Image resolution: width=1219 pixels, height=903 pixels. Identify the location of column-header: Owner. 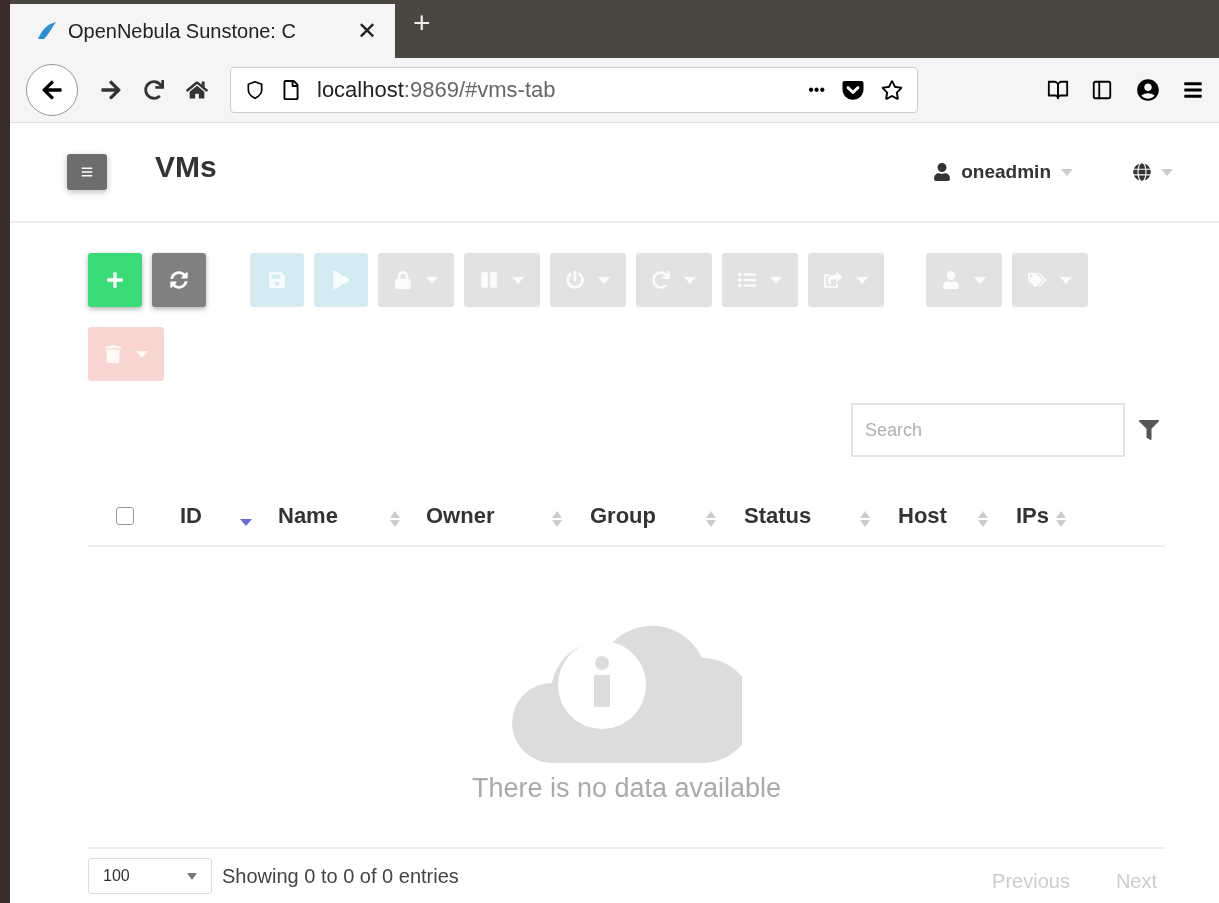
(489, 516).